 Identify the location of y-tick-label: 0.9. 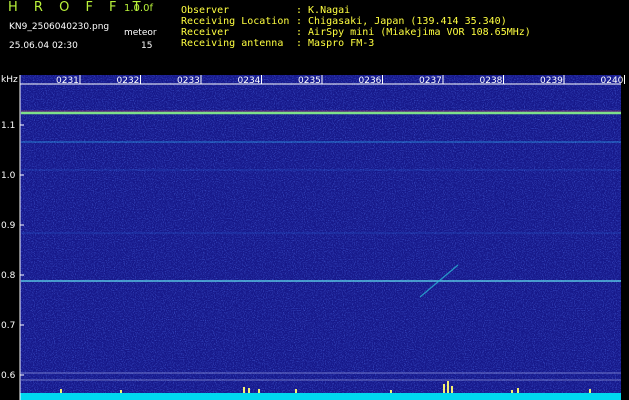
(8, 226).